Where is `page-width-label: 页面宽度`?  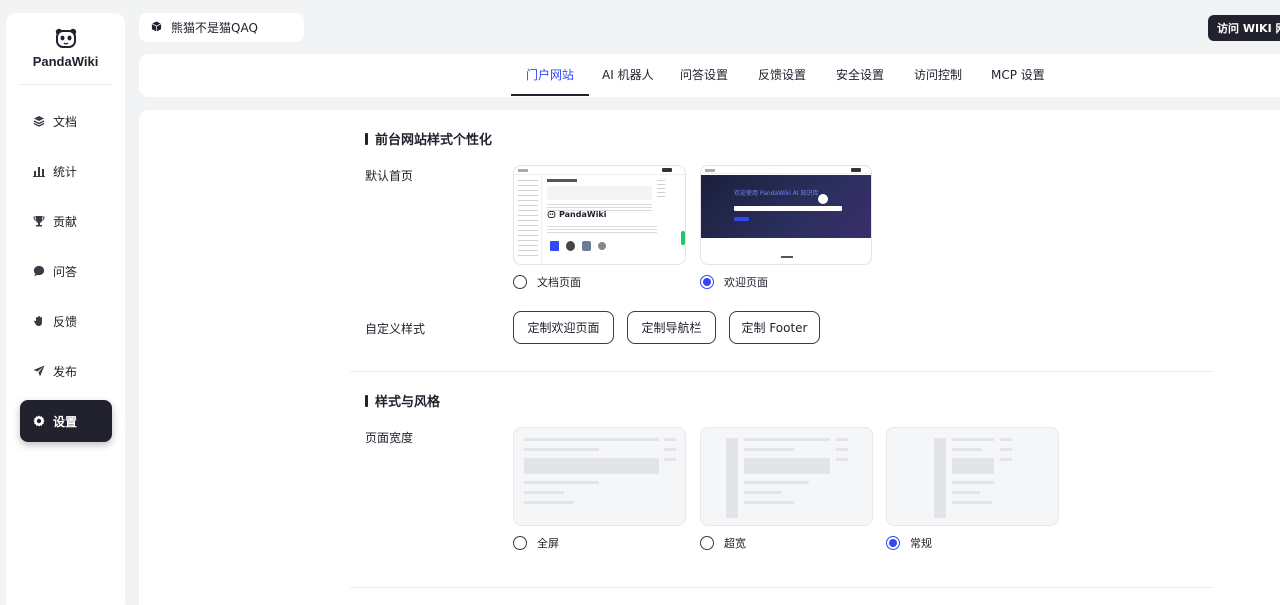 page-width-label: 页面宽度 is located at coordinates (389, 438).